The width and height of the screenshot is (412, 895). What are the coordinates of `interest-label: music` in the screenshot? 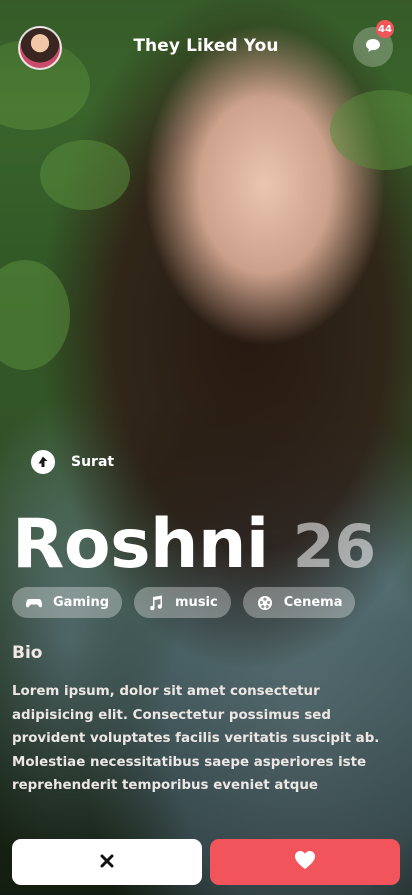 It's located at (196, 602).